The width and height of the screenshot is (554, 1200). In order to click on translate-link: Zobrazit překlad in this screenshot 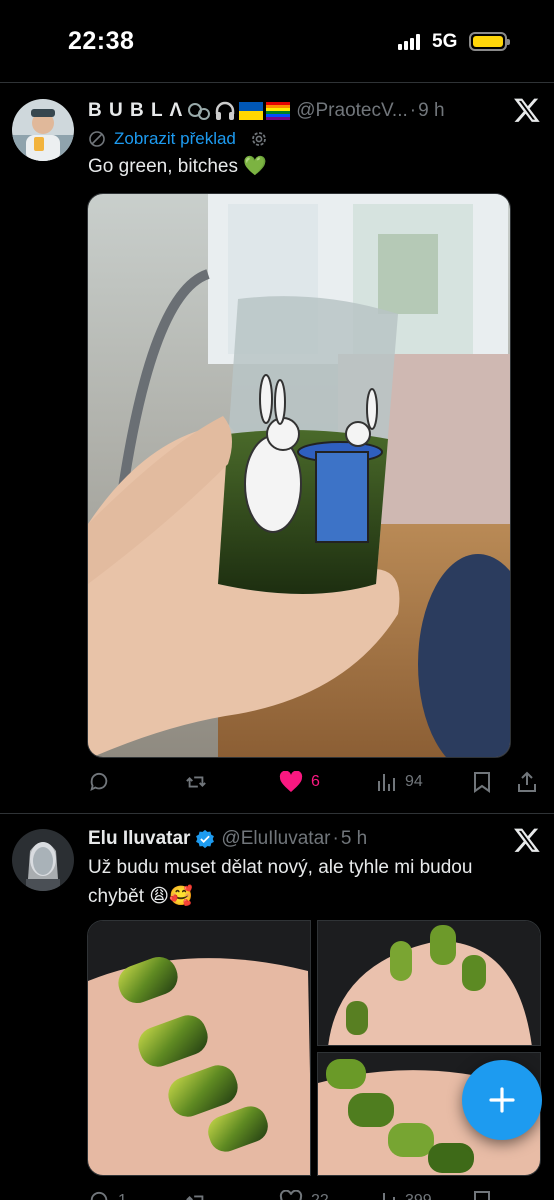, I will do `click(179, 139)`.